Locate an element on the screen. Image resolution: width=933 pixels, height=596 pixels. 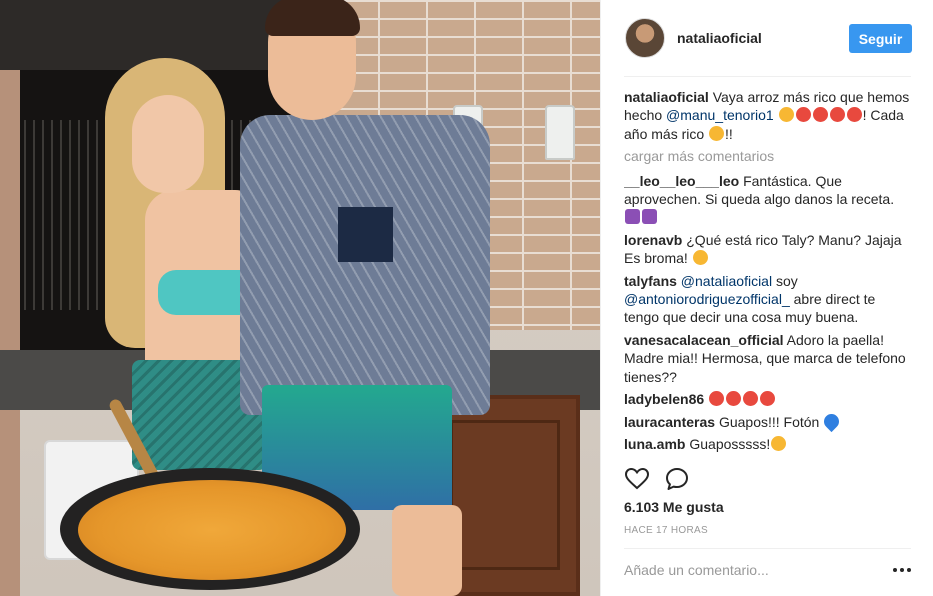
comment-text: Guapos!!! Fotón is located at coordinates (769, 421).